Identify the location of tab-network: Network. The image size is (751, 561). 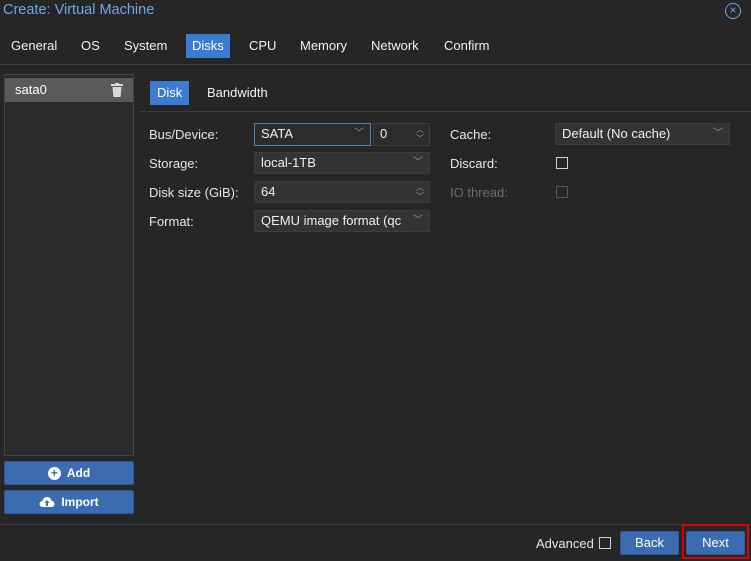
(395, 46).